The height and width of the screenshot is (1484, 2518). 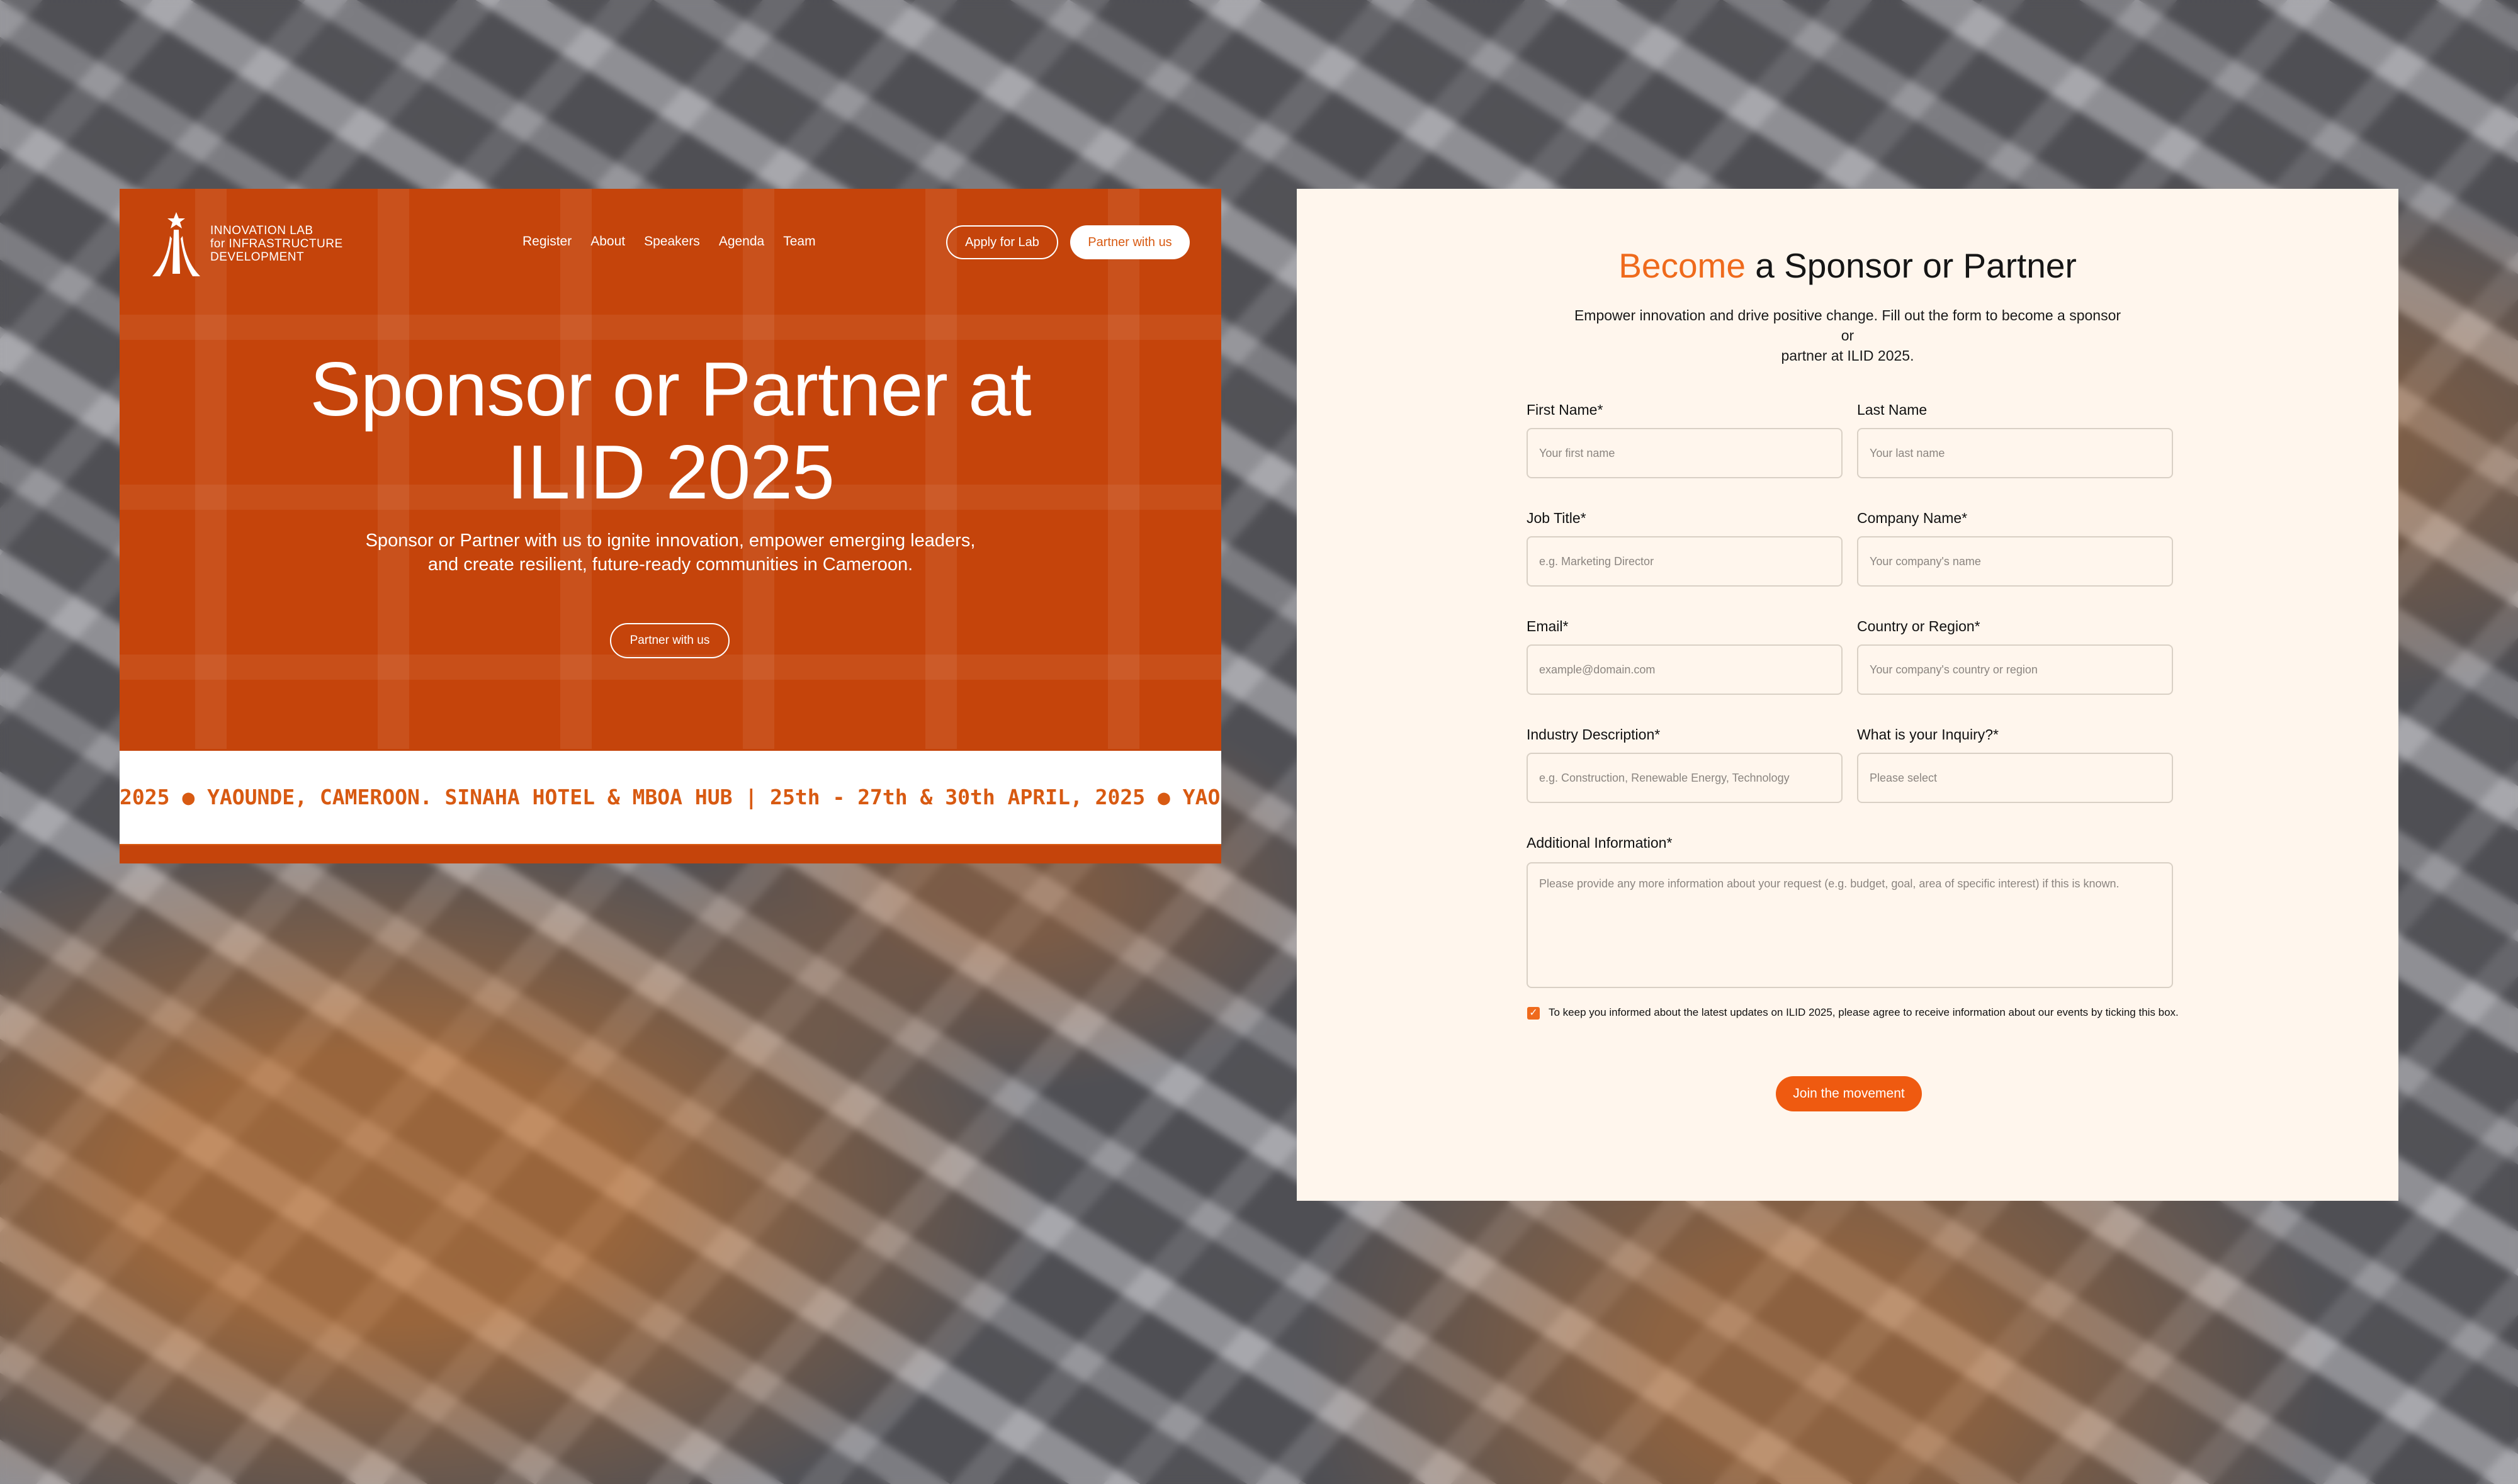 What do you see at coordinates (176, 244) in the screenshot?
I see `logo-icon` at bounding box center [176, 244].